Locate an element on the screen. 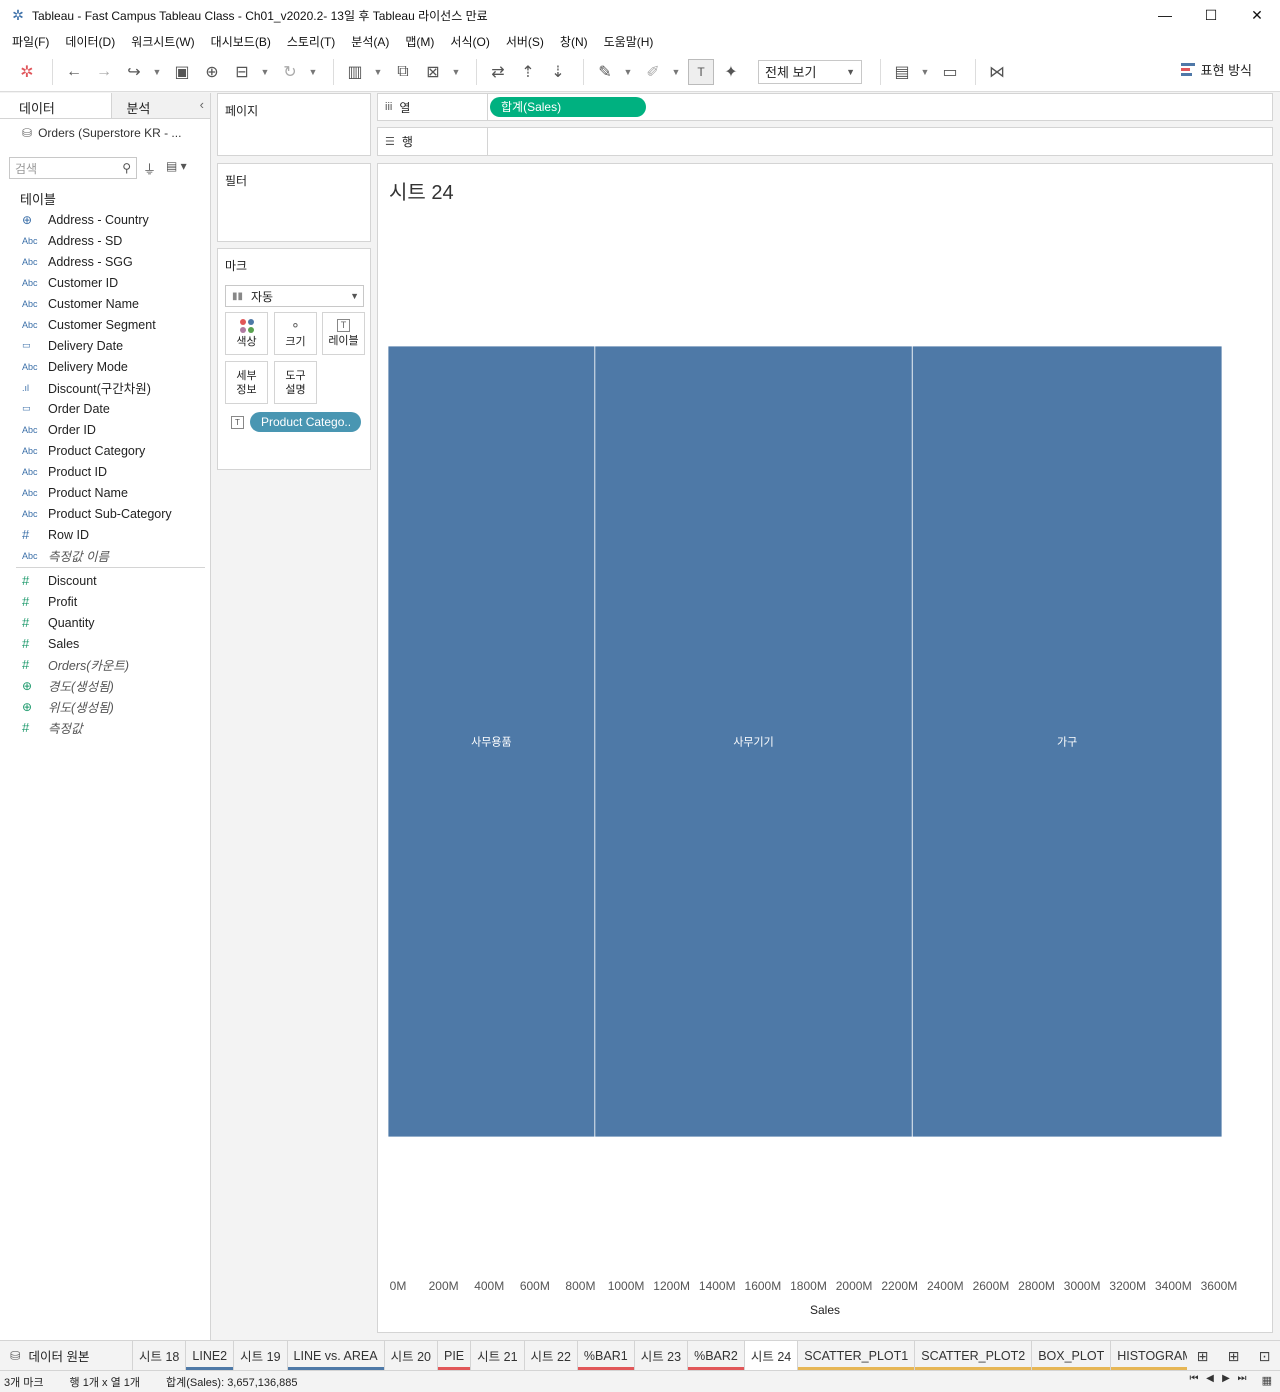 The height and width of the screenshot is (1392, 1280). label-button: T 레이블 is located at coordinates (343, 333).